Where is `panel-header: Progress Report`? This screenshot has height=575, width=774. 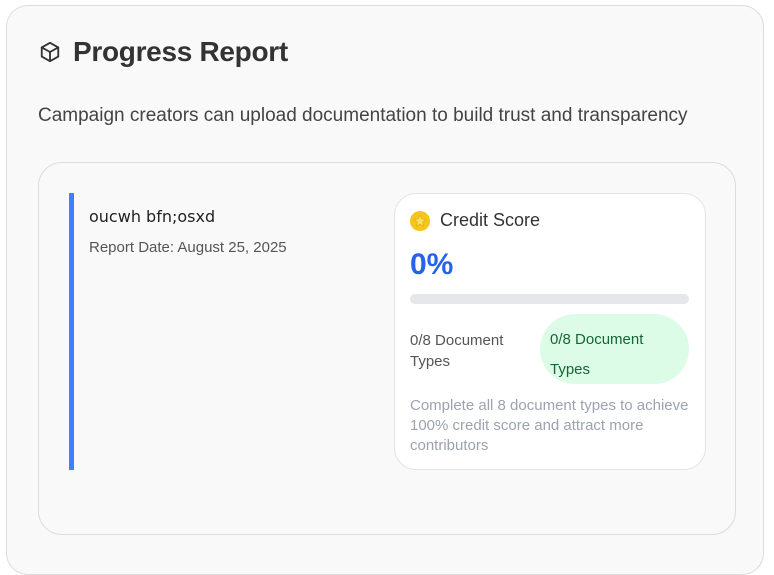 panel-header: Progress Report is located at coordinates (163, 52).